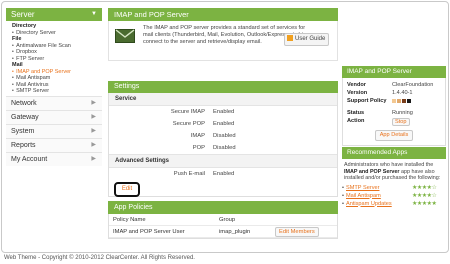  What do you see at coordinates (389, 165) in the screenshot?
I see `rec-text-pre: Administrators who have installed the` at bounding box center [389, 165].